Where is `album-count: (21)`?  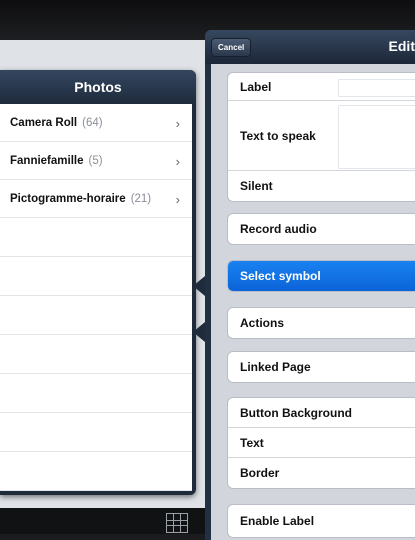 album-count: (21) is located at coordinates (141, 198).